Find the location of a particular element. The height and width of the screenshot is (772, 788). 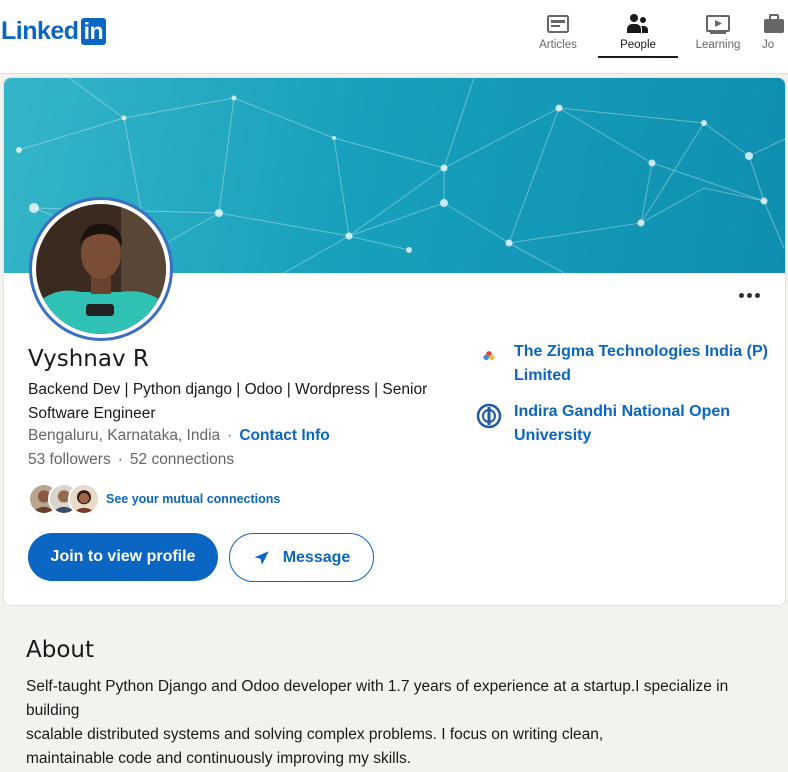

nav-label: People is located at coordinates (638, 45).